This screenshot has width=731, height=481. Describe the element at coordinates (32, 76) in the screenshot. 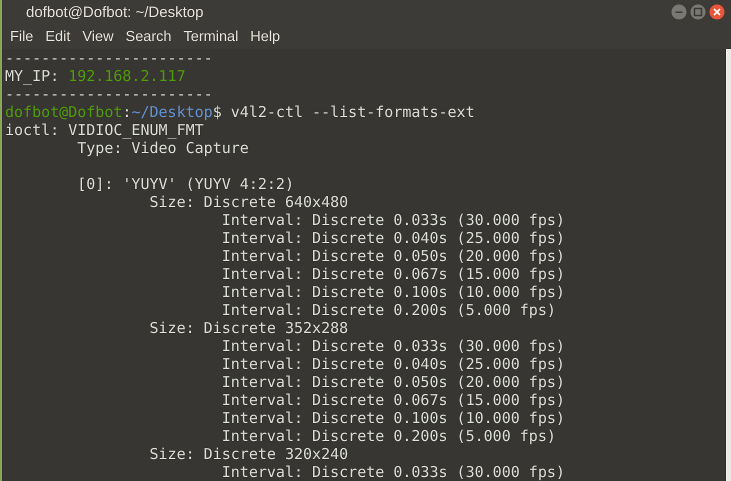

I see `terminal-text: MY_IP:` at that location.